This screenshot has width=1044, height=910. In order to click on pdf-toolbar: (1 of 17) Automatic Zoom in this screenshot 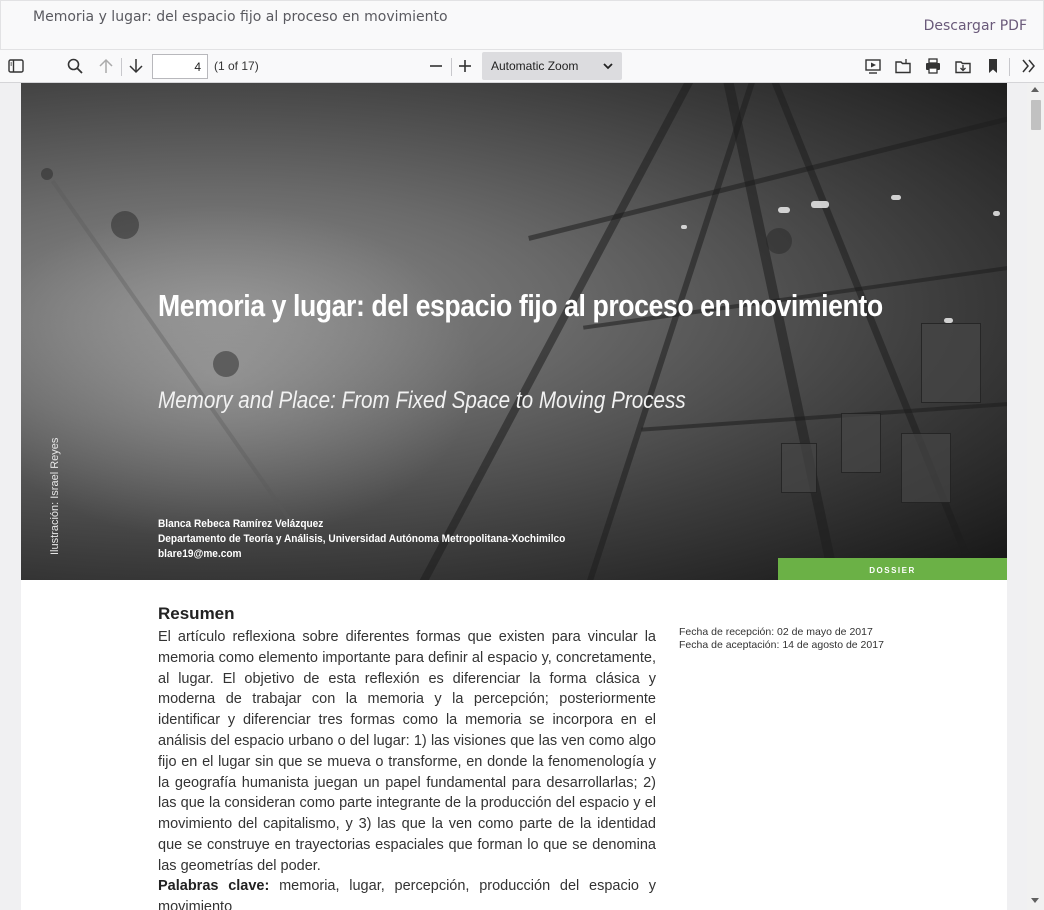, I will do `click(522, 66)`.